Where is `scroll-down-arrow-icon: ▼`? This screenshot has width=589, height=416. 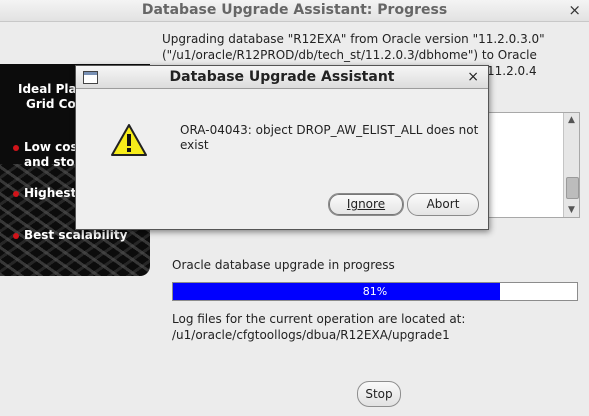
scroll-down-arrow-icon: ▼ is located at coordinates (571, 210).